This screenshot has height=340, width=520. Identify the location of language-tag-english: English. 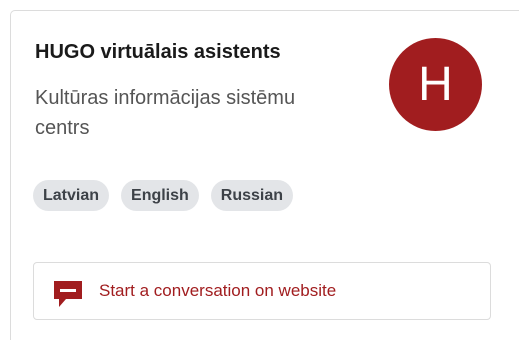
(160, 195).